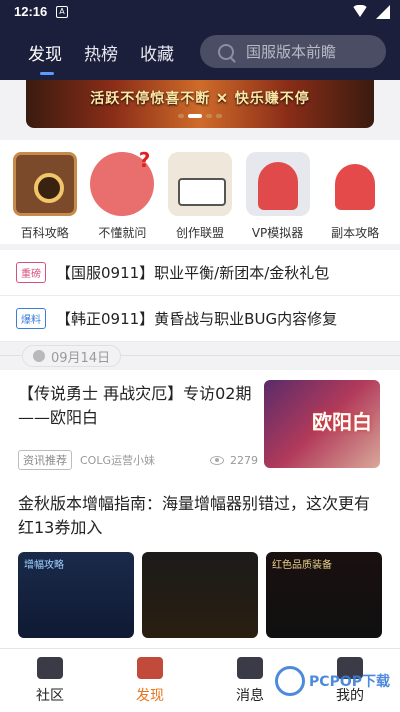 The image size is (400, 712). What do you see at coordinates (157, 57) in the screenshot?
I see `tab-favorites: 收藏` at bounding box center [157, 57].